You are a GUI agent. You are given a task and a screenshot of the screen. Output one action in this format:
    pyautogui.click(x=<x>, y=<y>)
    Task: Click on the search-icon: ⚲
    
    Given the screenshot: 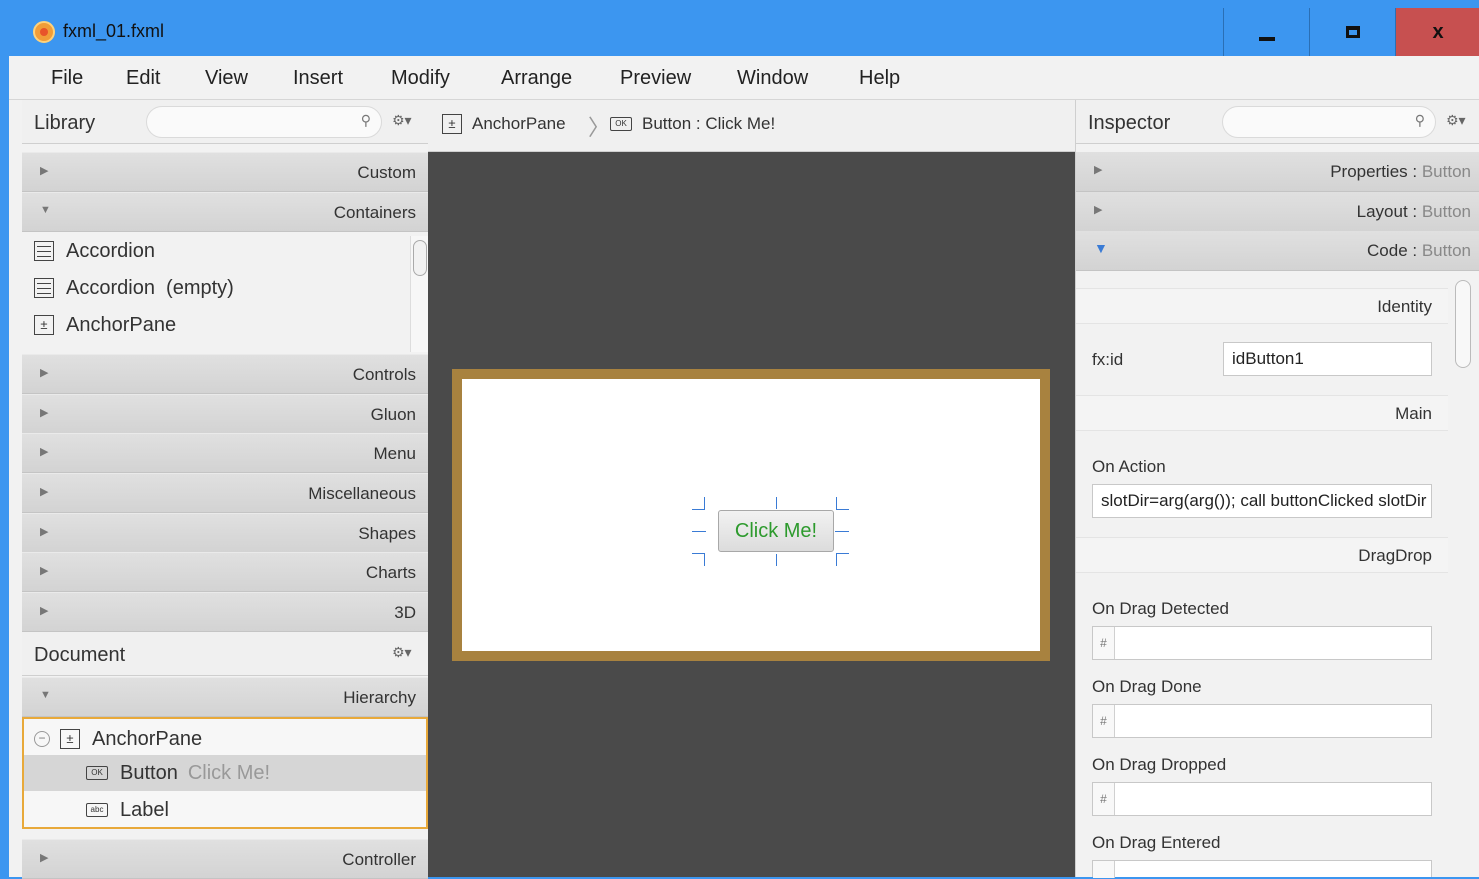 What is the action you would take?
    pyautogui.click(x=1419, y=120)
    